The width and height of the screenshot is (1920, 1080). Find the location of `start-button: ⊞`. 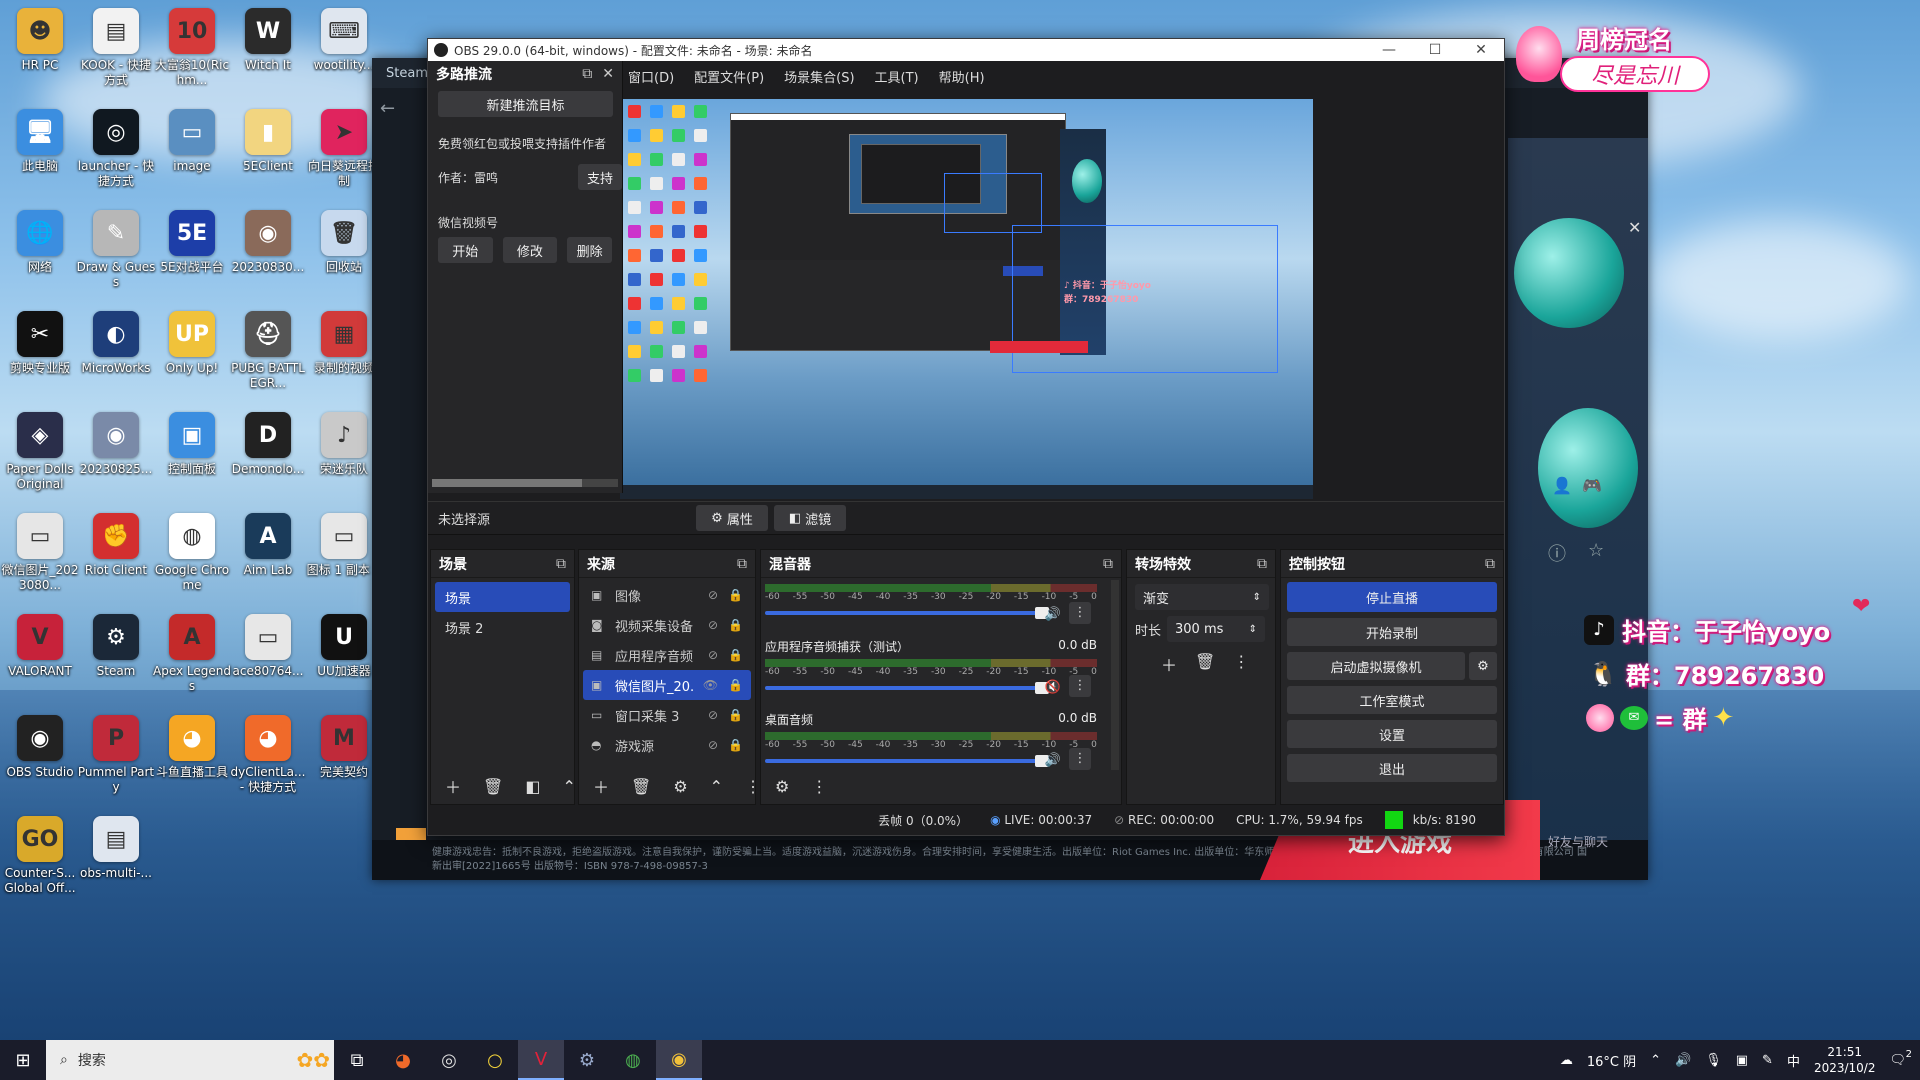

start-button: ⊞ is located at coordinates (23, 1060).